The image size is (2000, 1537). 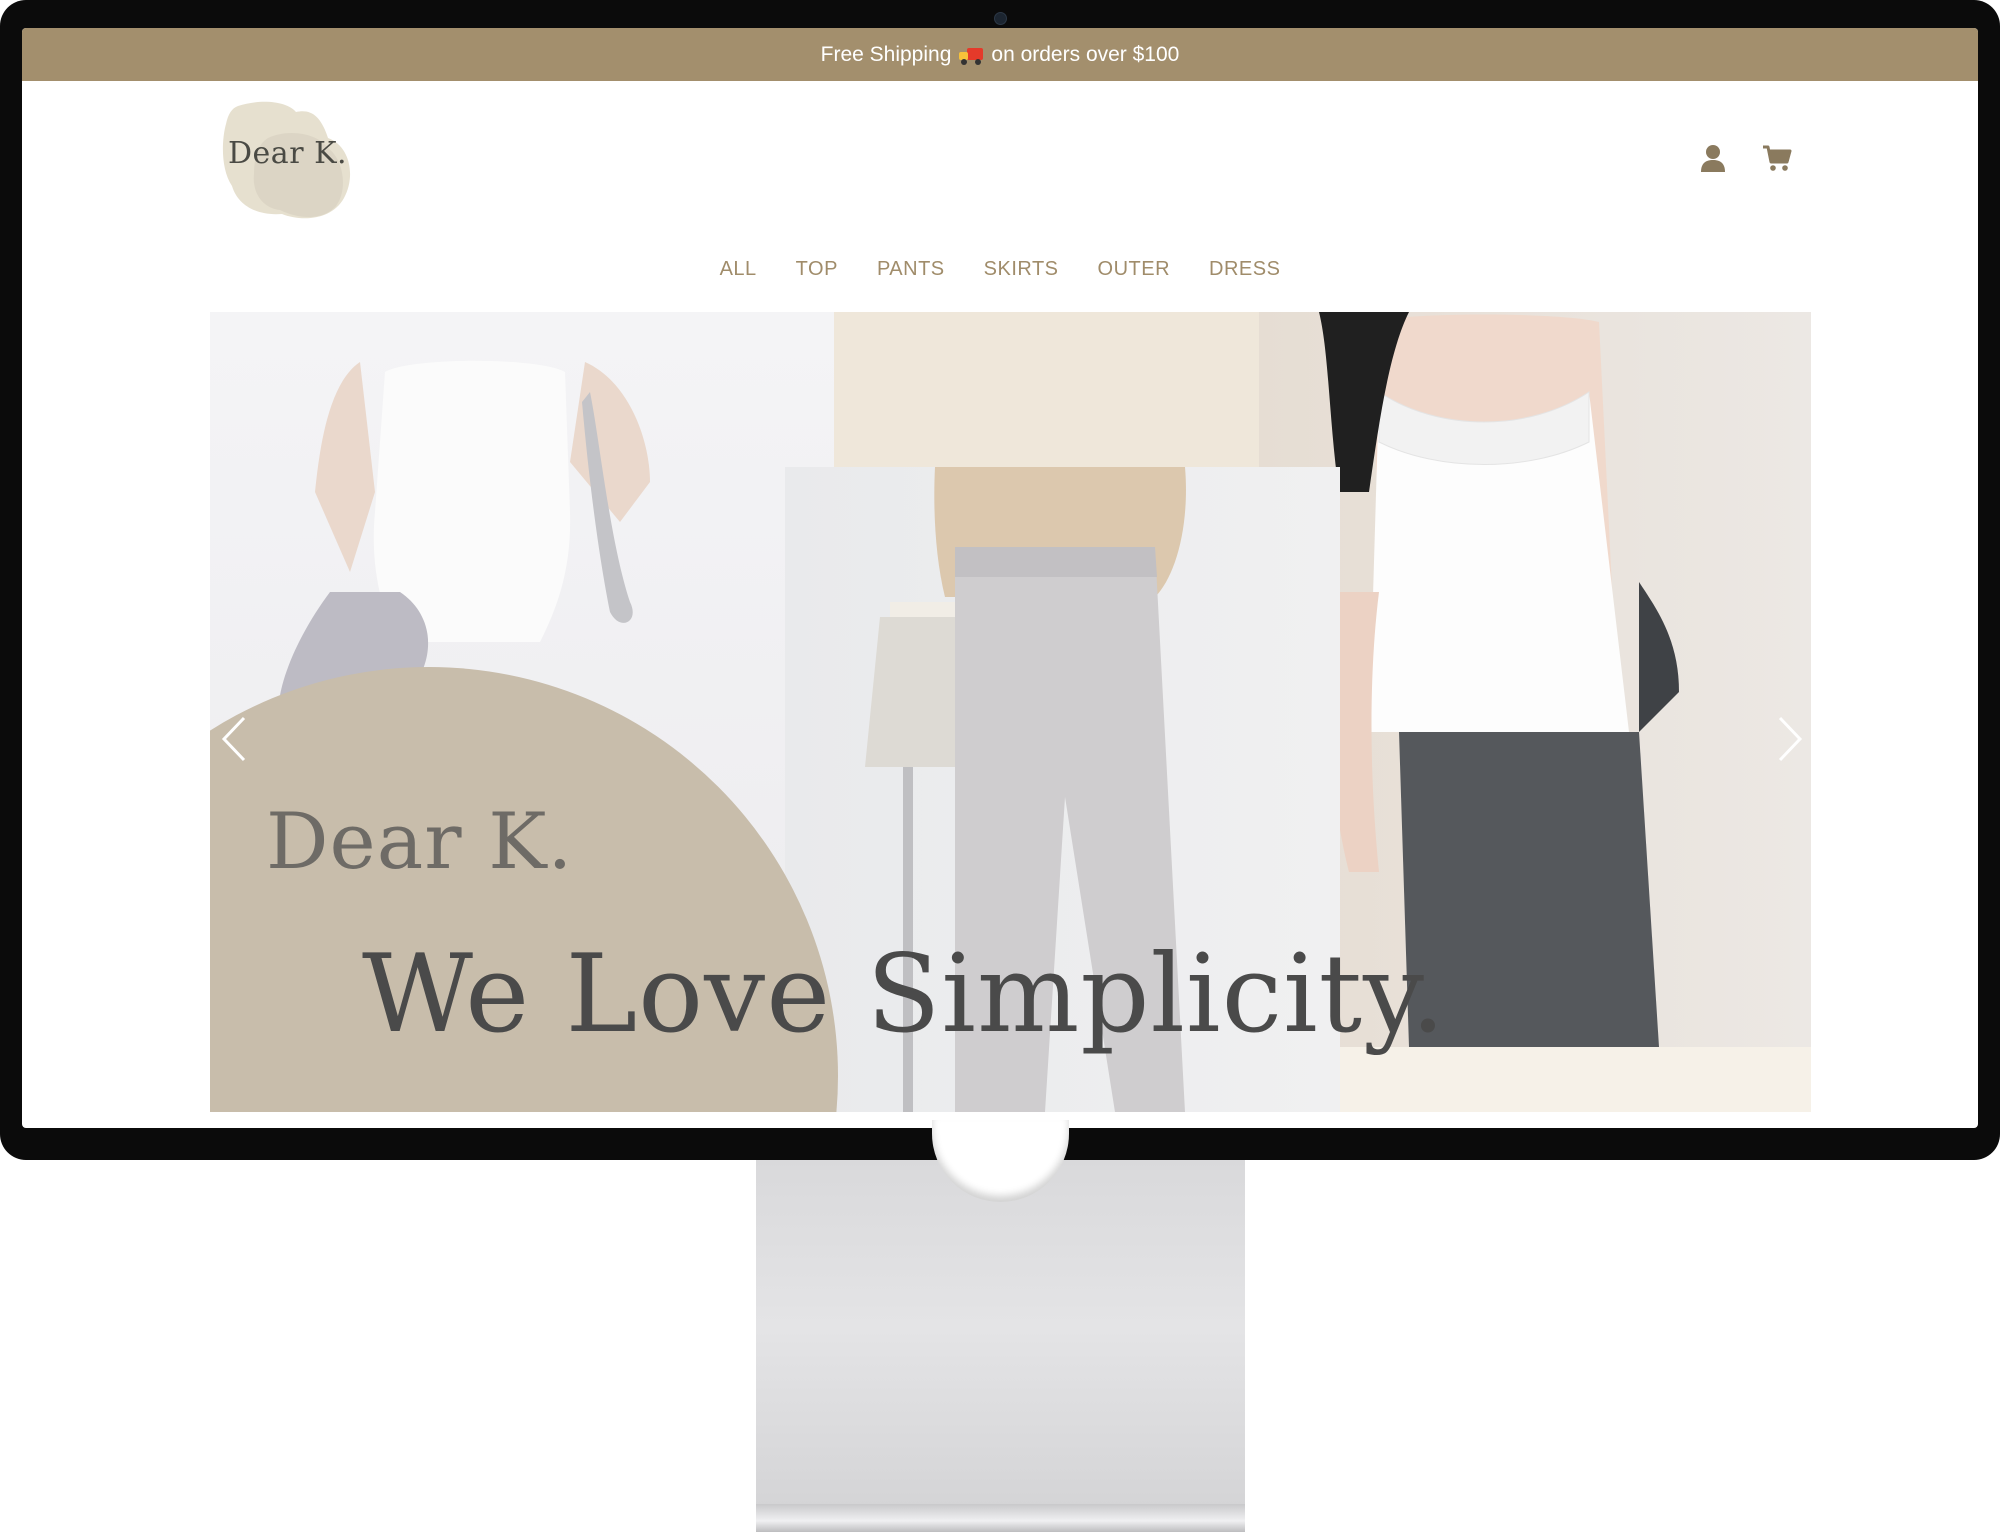 What do you see at coordinates (1777, 158) in the screenshot?
I see `cart-icon` at bounding box center [1777, 158].